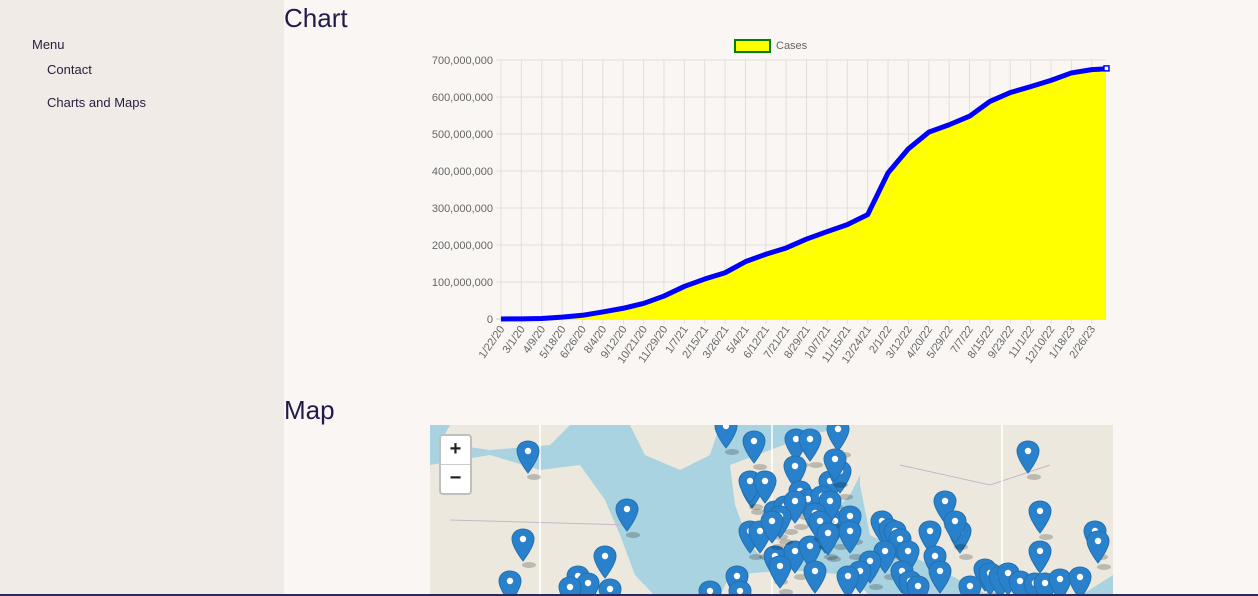 This screenshot has width=1258, height=596. Describe the element at coordinates (309, 410) in the screenshot. I see `map-heading: Map` at that location.